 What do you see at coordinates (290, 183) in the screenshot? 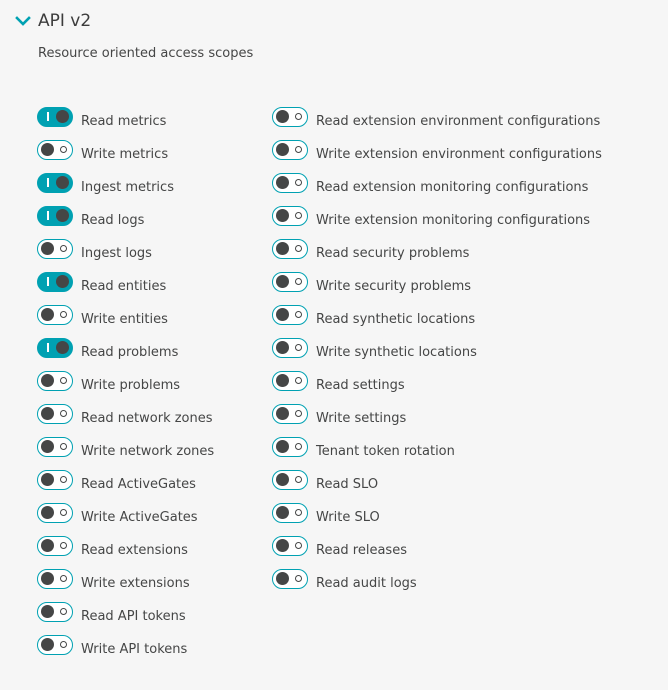
I see `toggle-read-extension-monitoring-configurations` at bounding box center [290, 183].